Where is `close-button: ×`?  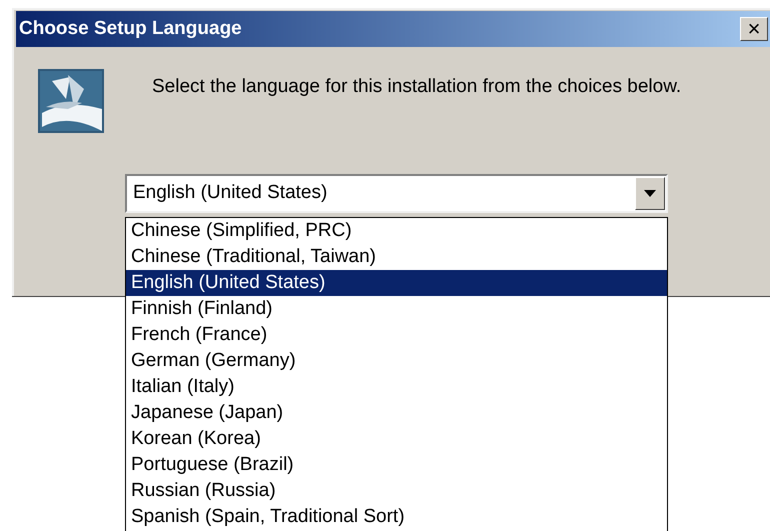 close-button: × is located at coordinates (754, 29).